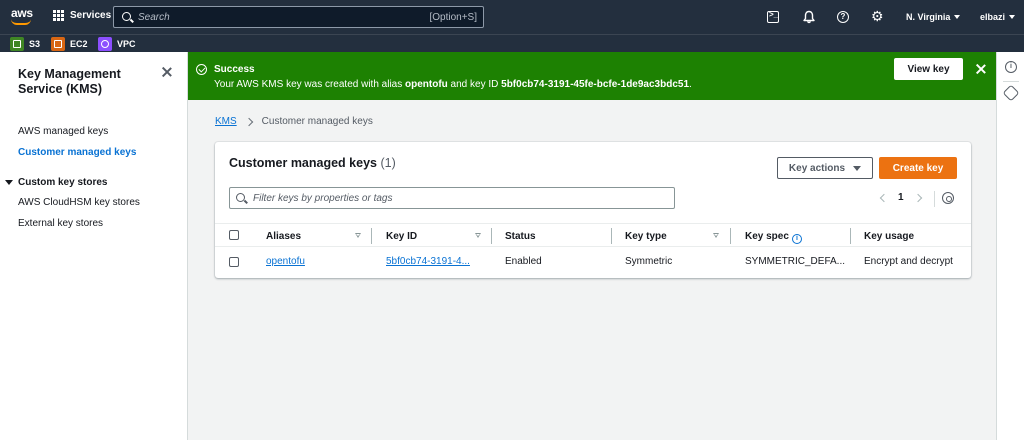  Describe the element at coordinates (948, 198) in the screenshot. I see `preferences-gear-icon` at that location.